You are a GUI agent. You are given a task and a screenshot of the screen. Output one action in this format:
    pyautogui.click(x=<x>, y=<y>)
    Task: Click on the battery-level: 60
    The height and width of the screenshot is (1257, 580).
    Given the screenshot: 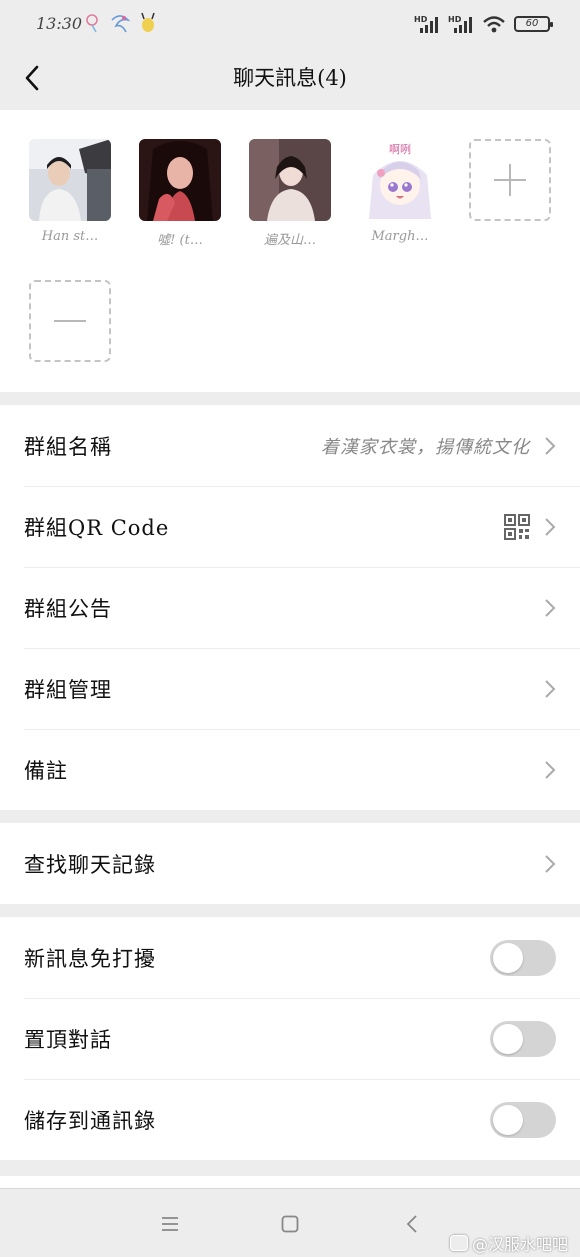 What is the action you would take?
    pyautogui.click(x=532, y=23)
    